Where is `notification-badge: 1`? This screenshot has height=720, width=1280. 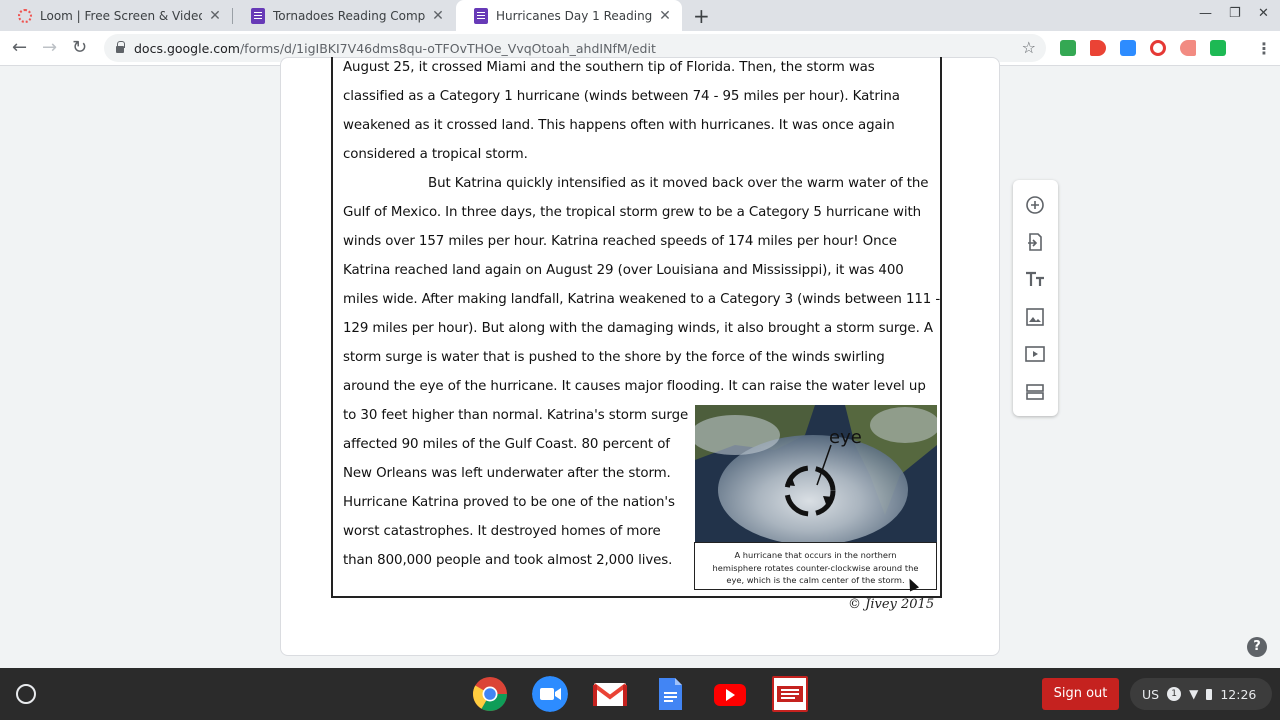
notification-badge: 1 is located at coordinates (1174, 694).